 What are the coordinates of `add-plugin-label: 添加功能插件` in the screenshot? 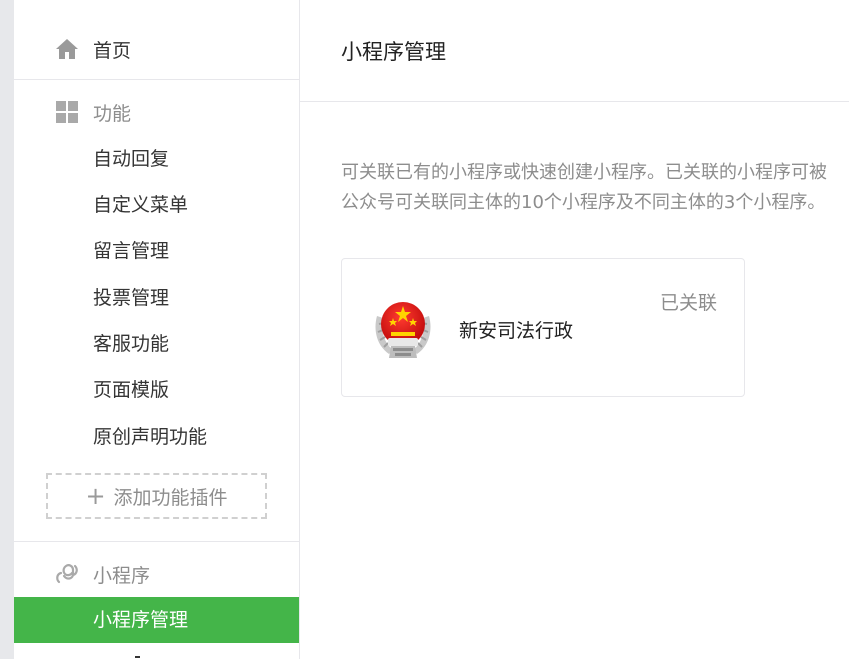 It's located at (170, 497).